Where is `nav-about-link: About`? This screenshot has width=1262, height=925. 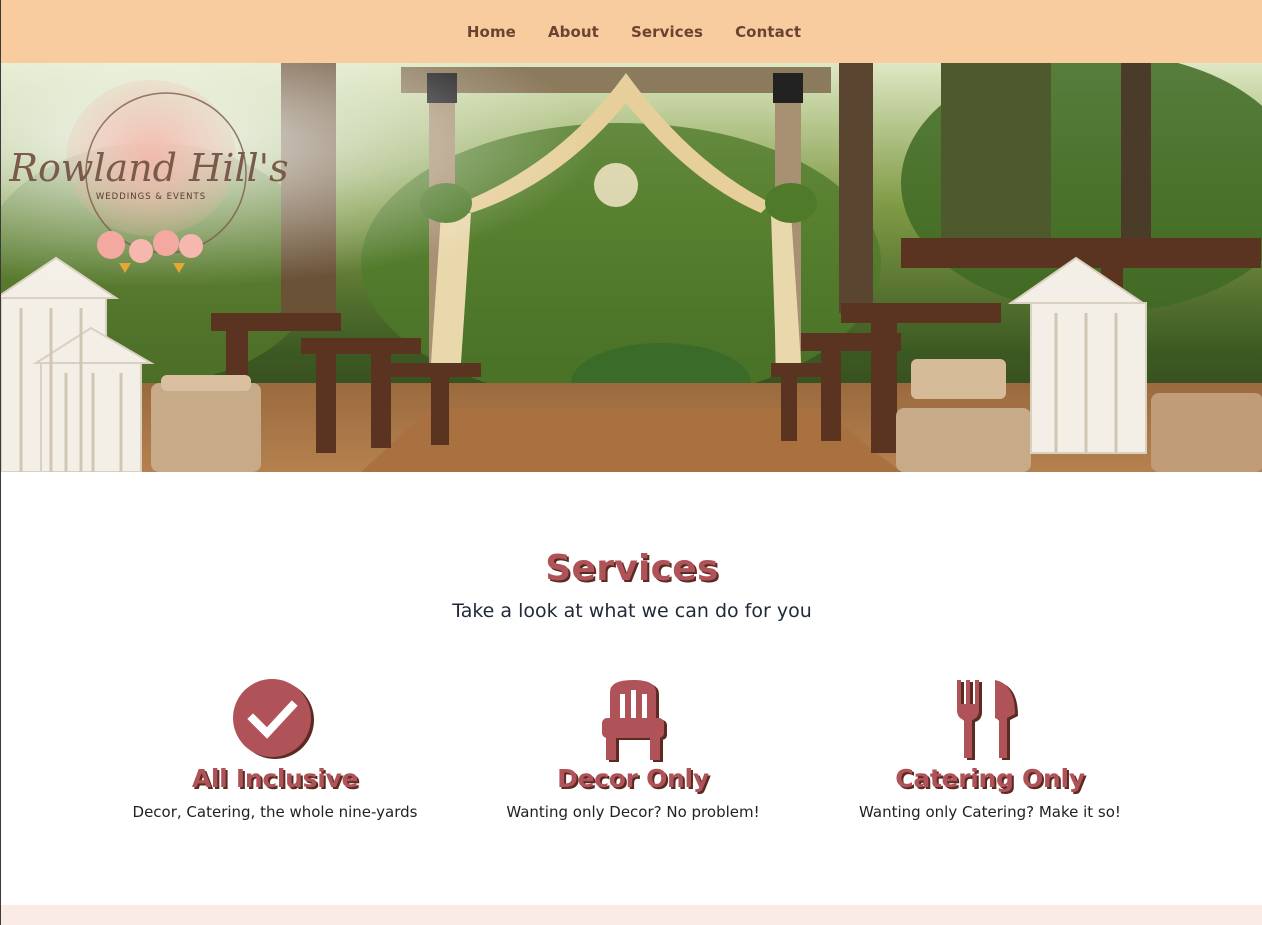
nav-about-link: About is located at coordinates (573, 32).